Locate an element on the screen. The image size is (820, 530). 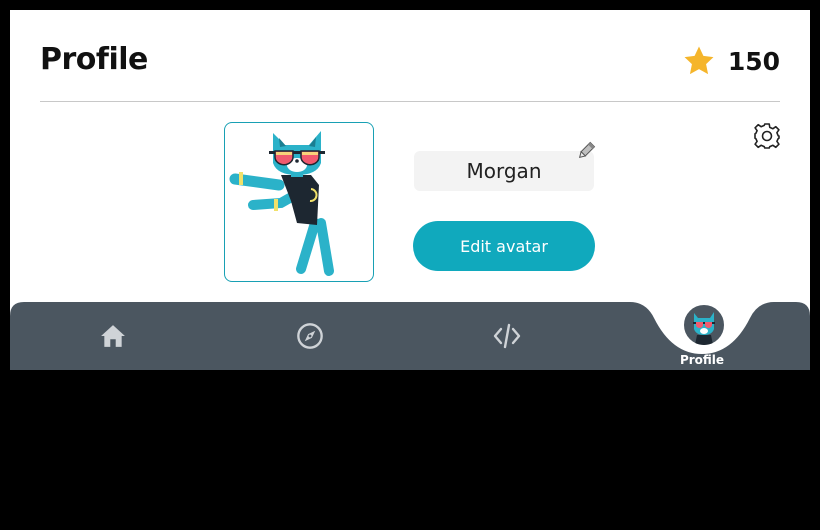
points-value: 150 is located at coordinates (753, 61).